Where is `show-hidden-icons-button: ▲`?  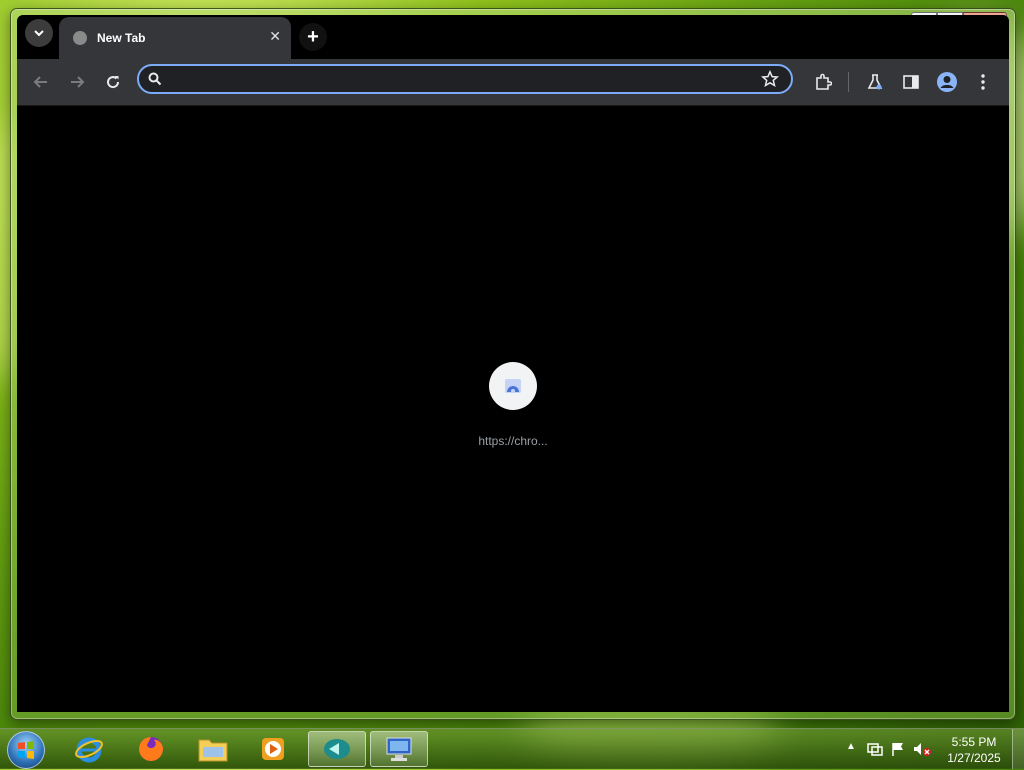 show-hidden-icons-button: ▲ is located at coordinates (851, 746).